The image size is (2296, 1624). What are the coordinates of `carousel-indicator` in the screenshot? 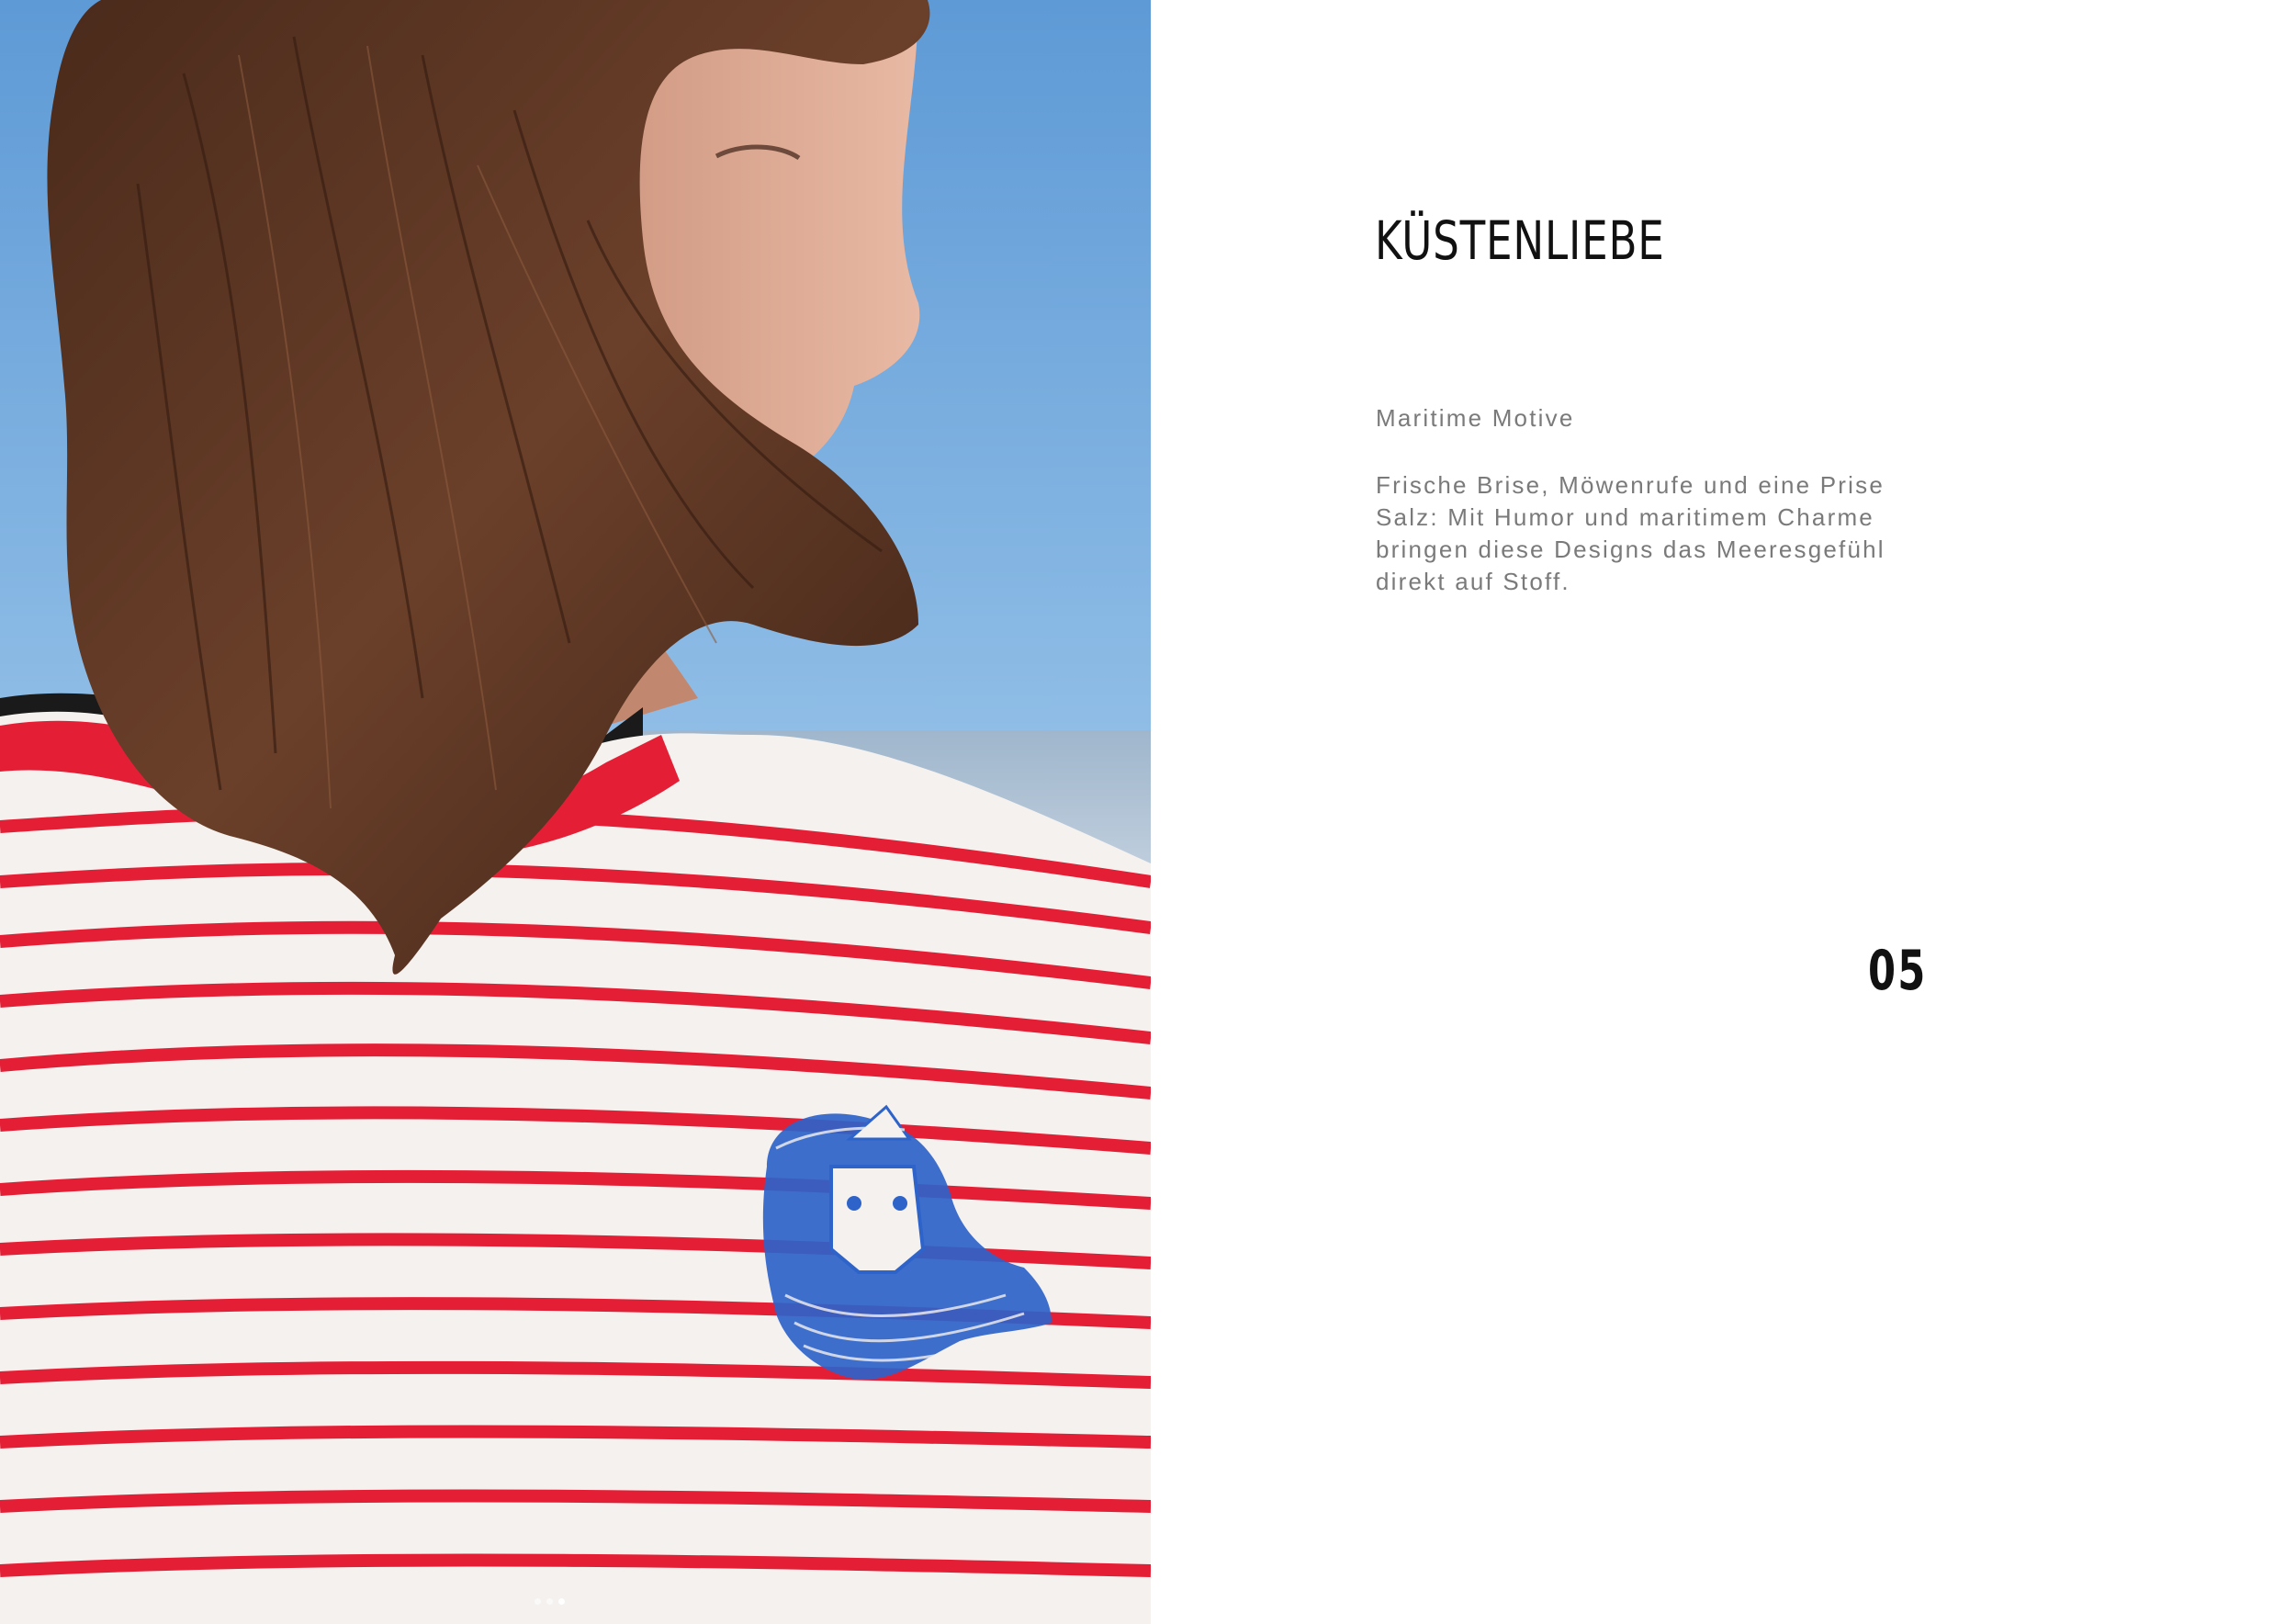 It's located at (550, 1601).